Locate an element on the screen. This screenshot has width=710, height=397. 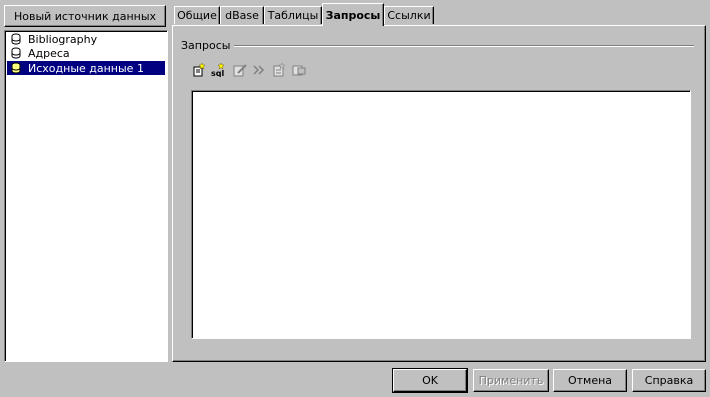
list-item-label: Исходные данные 1 is located at coordinates (86, 68).